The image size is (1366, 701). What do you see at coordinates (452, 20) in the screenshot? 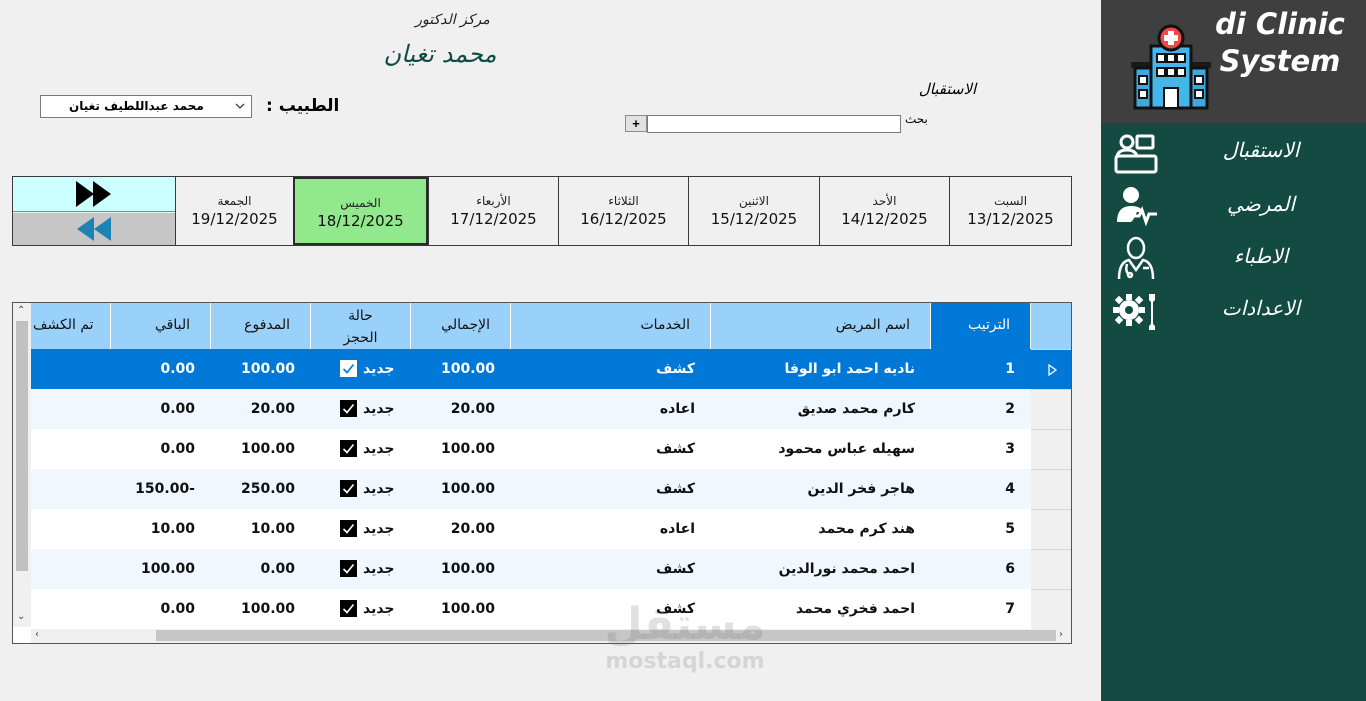
I see `center-label: مركز الدكتور` at bounding box center [452, 20].